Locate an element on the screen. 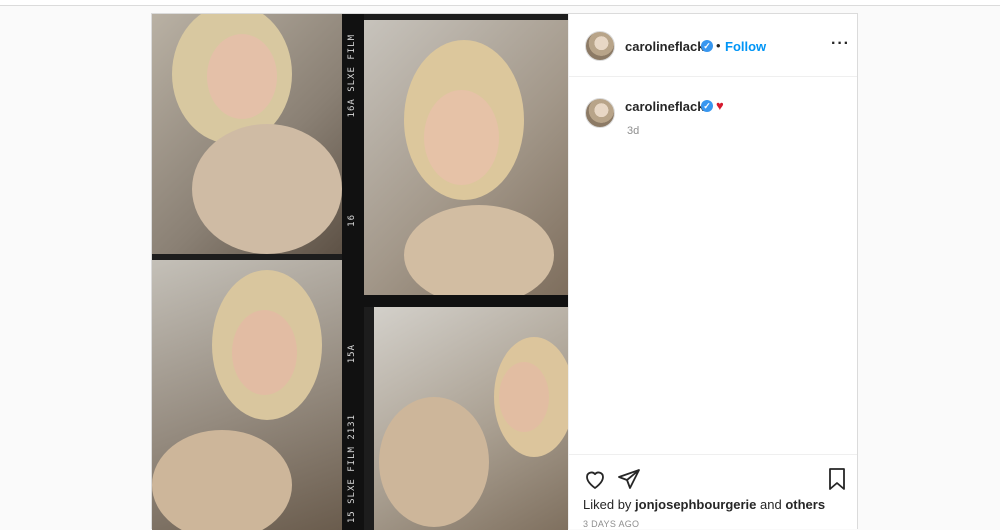 The height and width of the screenshot is (530, 1000). liked-others-link: others is located at coordinates (805, 504).